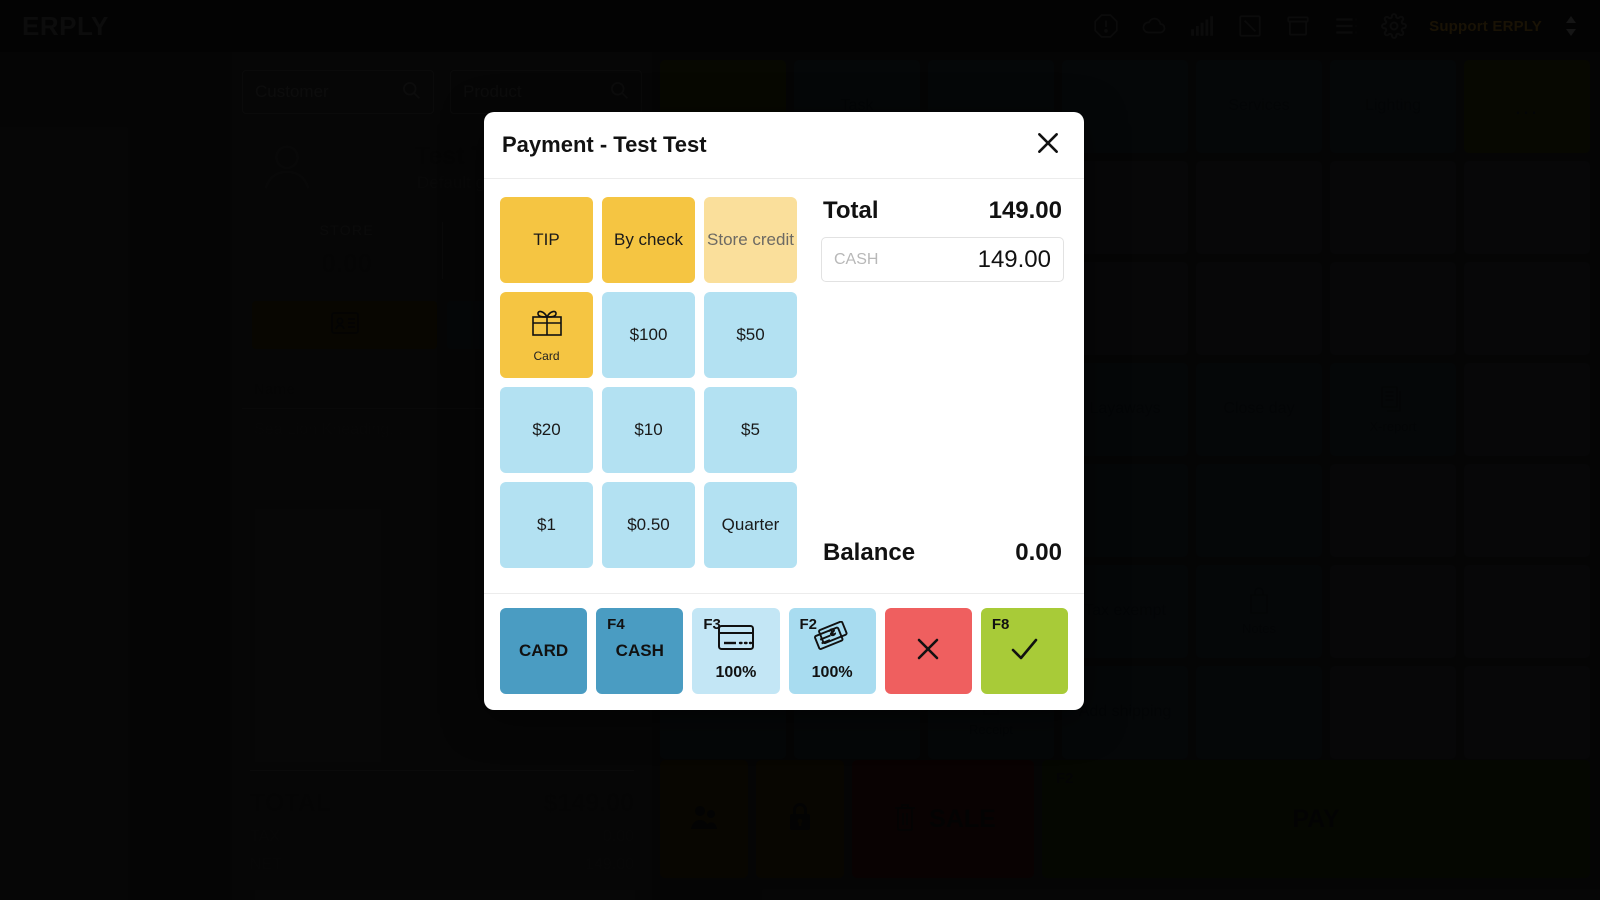  I want to click on pay-button: F2 PAY, so click(1316, 819).